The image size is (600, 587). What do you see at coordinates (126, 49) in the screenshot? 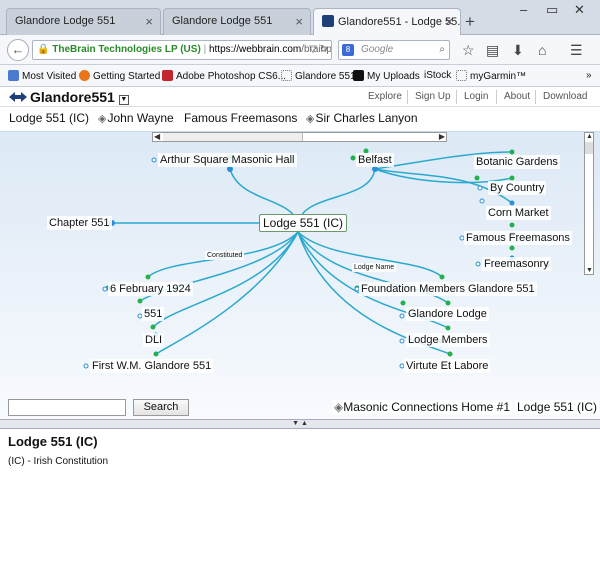
I see `site-identity: TheBrain Technologies LP (US)` at bounding box center [126, 49].